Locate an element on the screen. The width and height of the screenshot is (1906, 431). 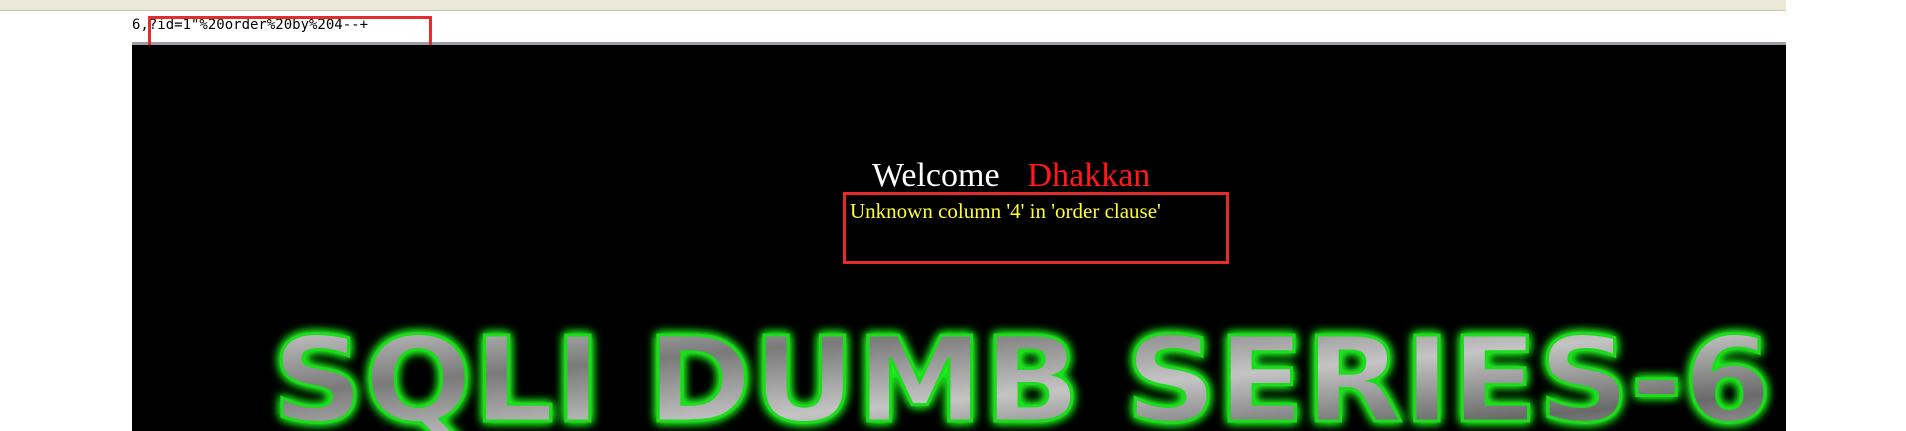
username: Dhakkan is located at coordinates (1089, 175).